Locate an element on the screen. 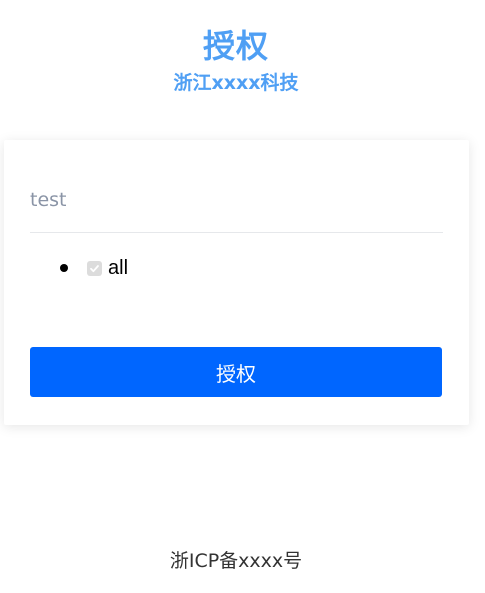 This screenshot has width=485, height=593. checkmark-icon is located at coordinates (94, 268).